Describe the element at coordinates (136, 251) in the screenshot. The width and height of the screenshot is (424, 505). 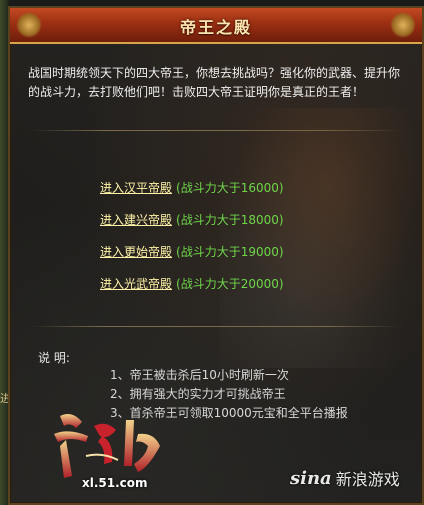
I see `enter-gengshi-palace-link: 进入更始帝殿` at that location.